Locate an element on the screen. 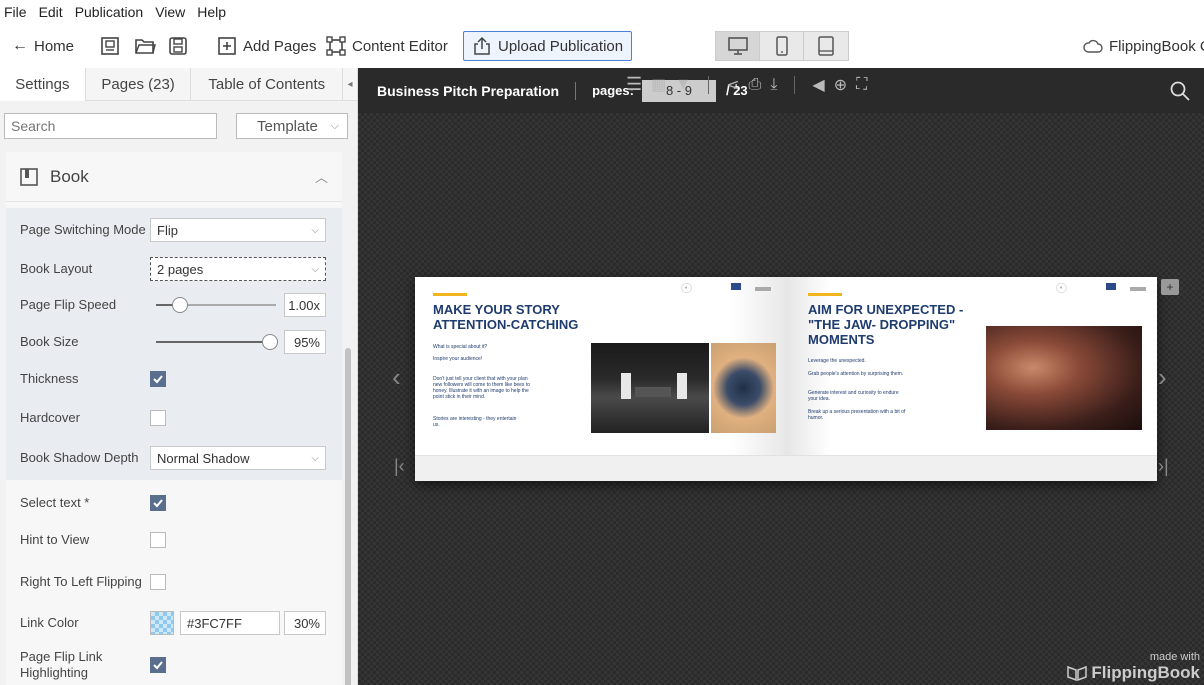 Image resolution: width=1204 pixels, height=685 pixels. menu-help: Help is located at coordinates (213, 12).